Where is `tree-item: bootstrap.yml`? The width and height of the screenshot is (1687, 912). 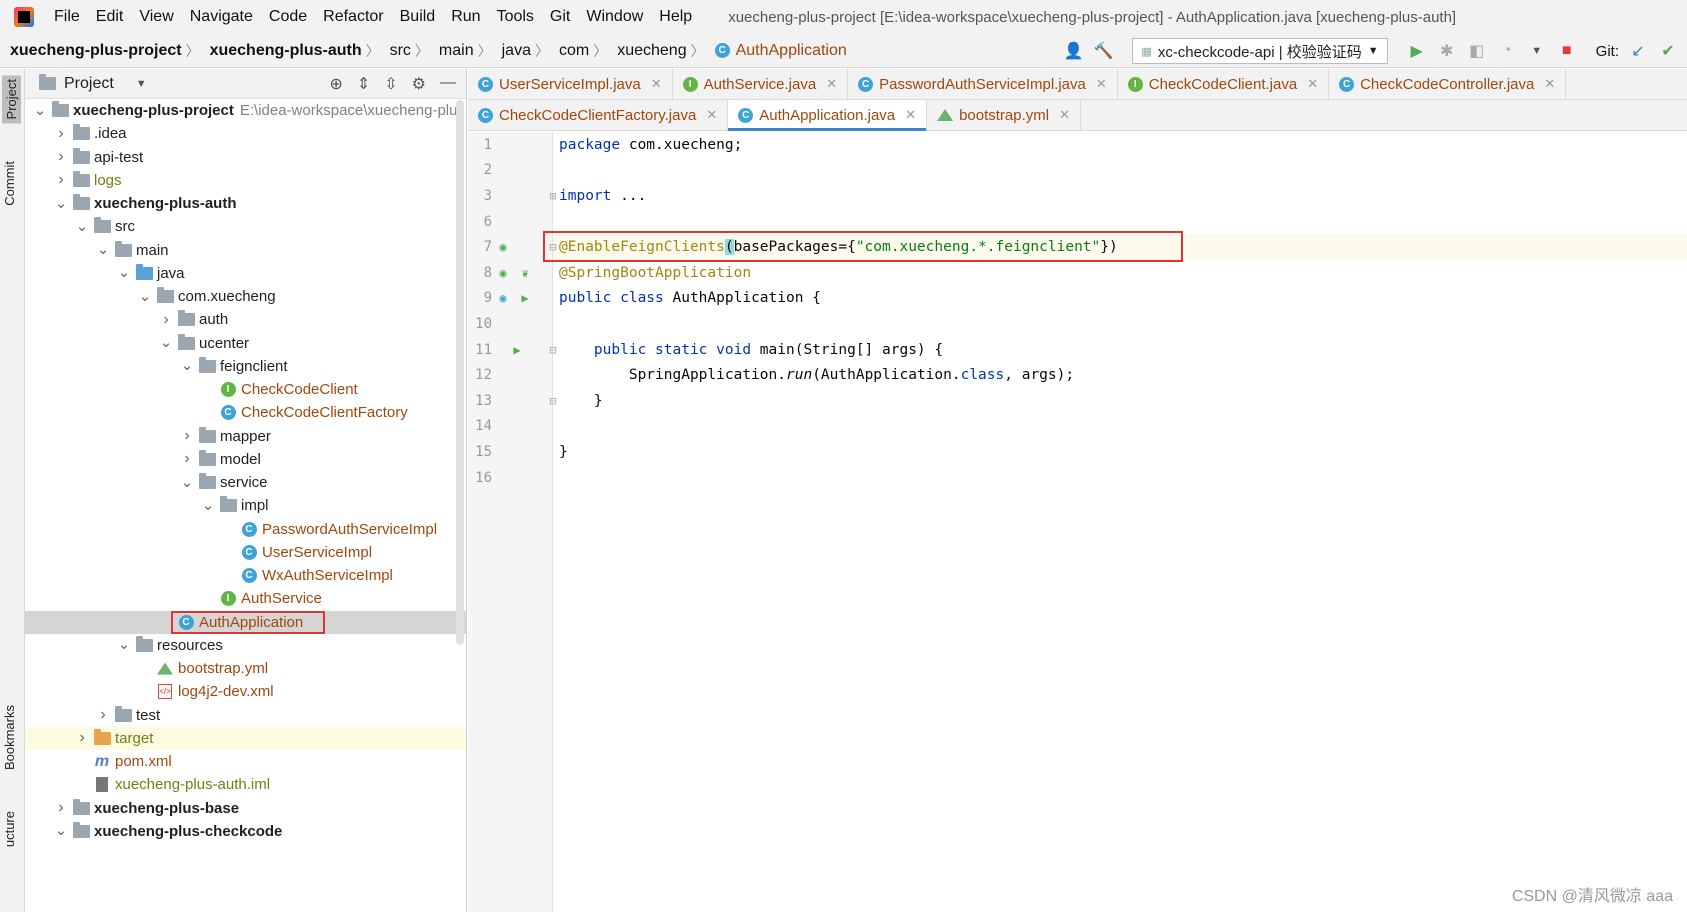
tree-item: bootstrap.yml is located at coordinates (245, 668).